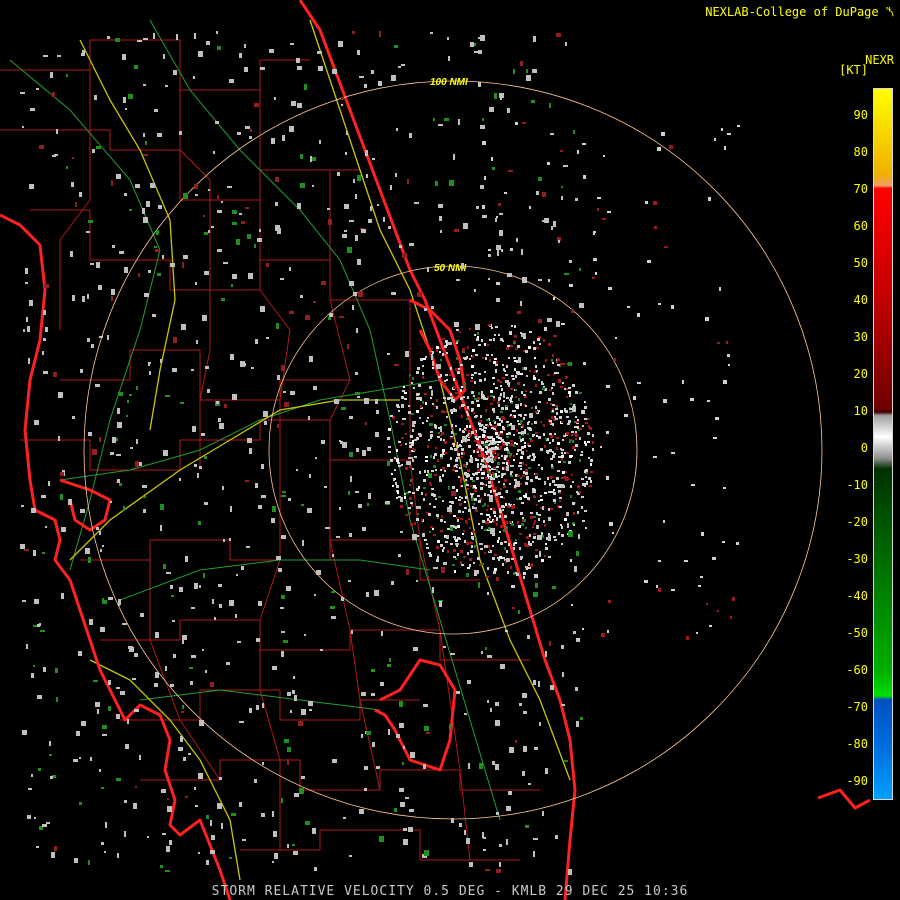 This screenshot has width=900, height=900. What do you see at coordinates (860, 189) in the screenshot?
I see `scale-tick-label: 70` at bounding box center [860, 189].